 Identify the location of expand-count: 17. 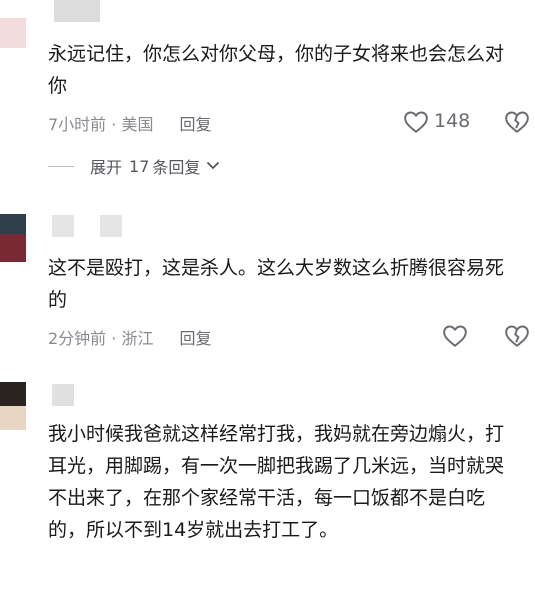
(139, 166).